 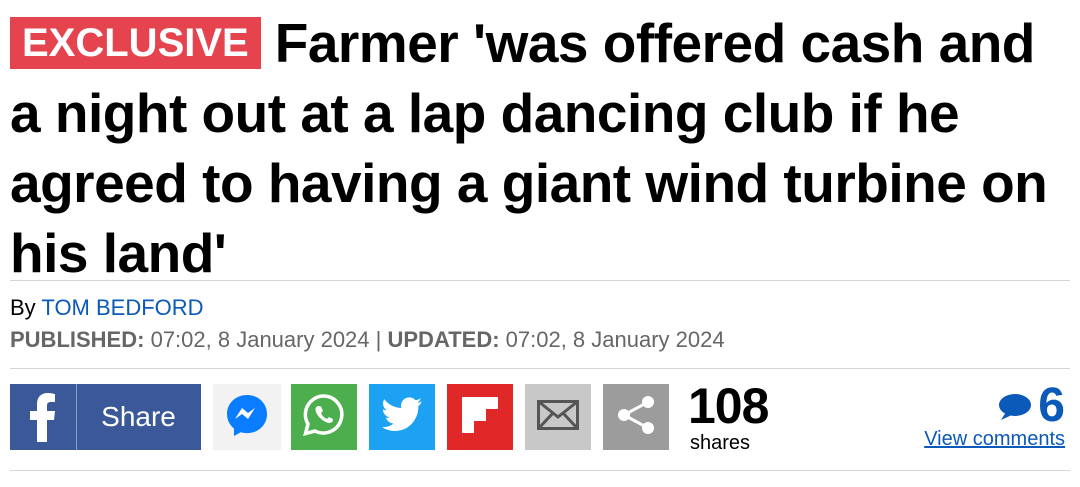 What do you see at coordinates (260, 339) in the screenshot?
I see `published-value: 07:02, 8 January 2024` at bounding box center [260, 339].